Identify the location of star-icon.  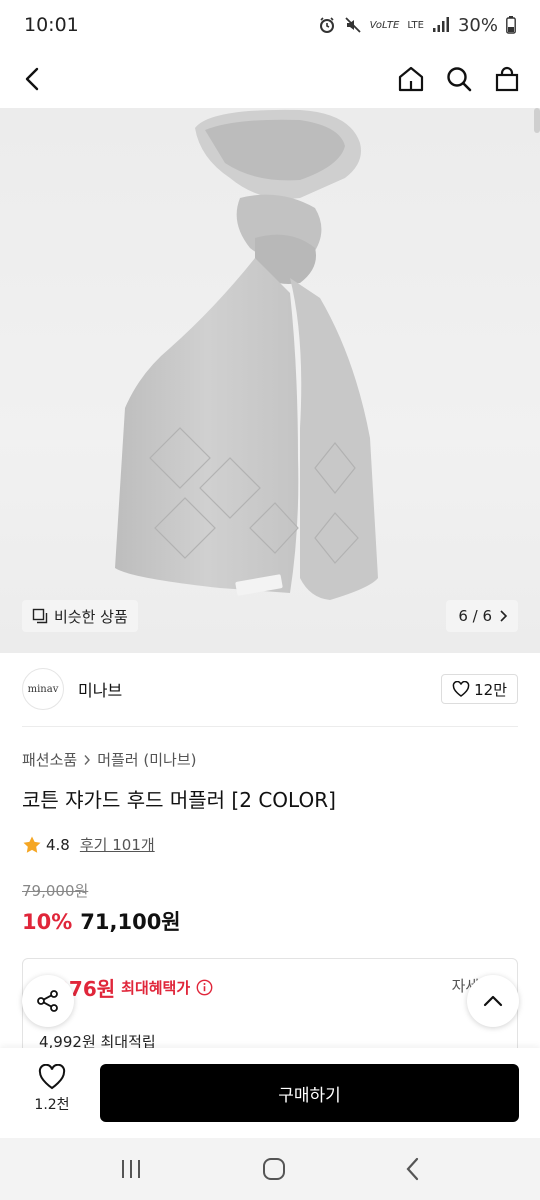
(32, 844).